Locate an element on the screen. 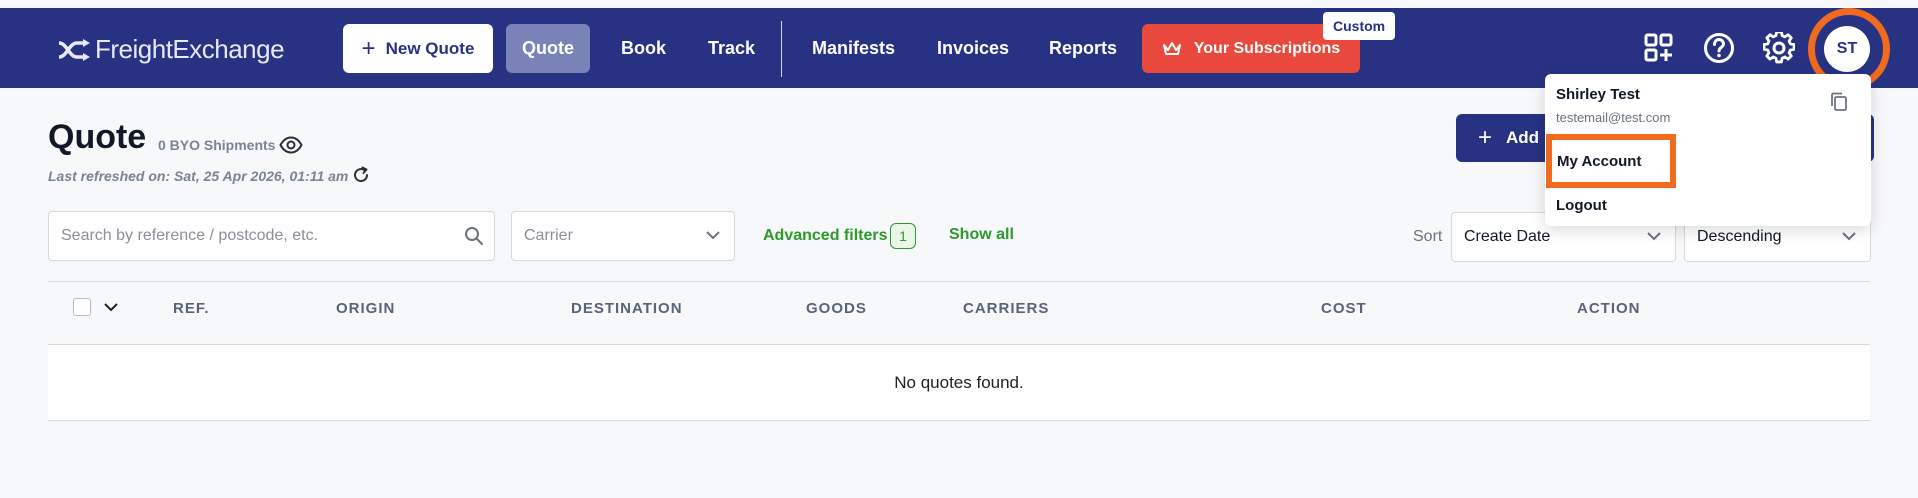 The width and height of the screenshot is (1918, 498). advanced-filters-count: 1 is located at coordinates (903, 236).